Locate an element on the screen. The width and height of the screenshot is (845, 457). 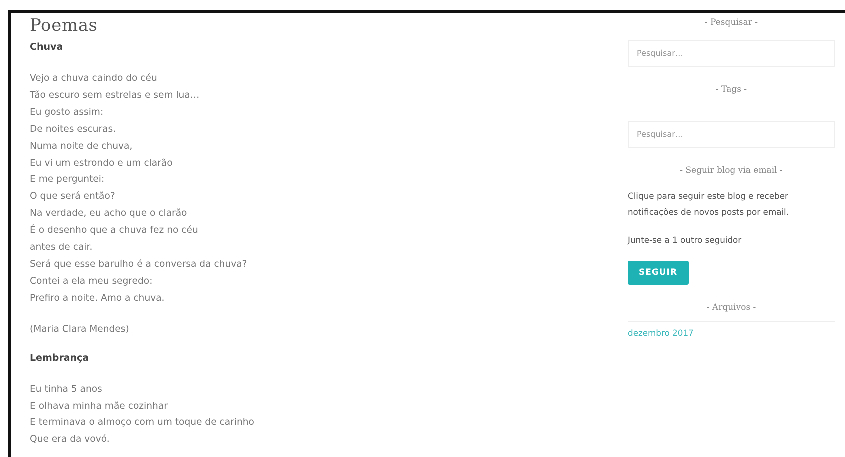
widget-heading: - Arquivos - is located at coordinates (732, 308).